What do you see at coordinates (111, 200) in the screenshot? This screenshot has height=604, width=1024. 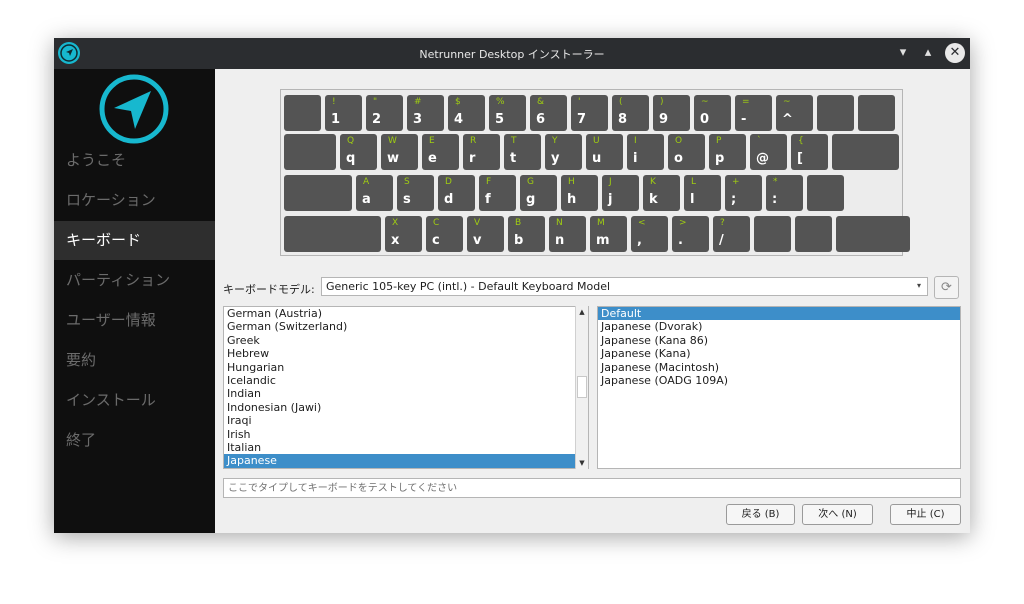 I see `sidebar-item-location: ロケーション` at bounding box center [111, 200].